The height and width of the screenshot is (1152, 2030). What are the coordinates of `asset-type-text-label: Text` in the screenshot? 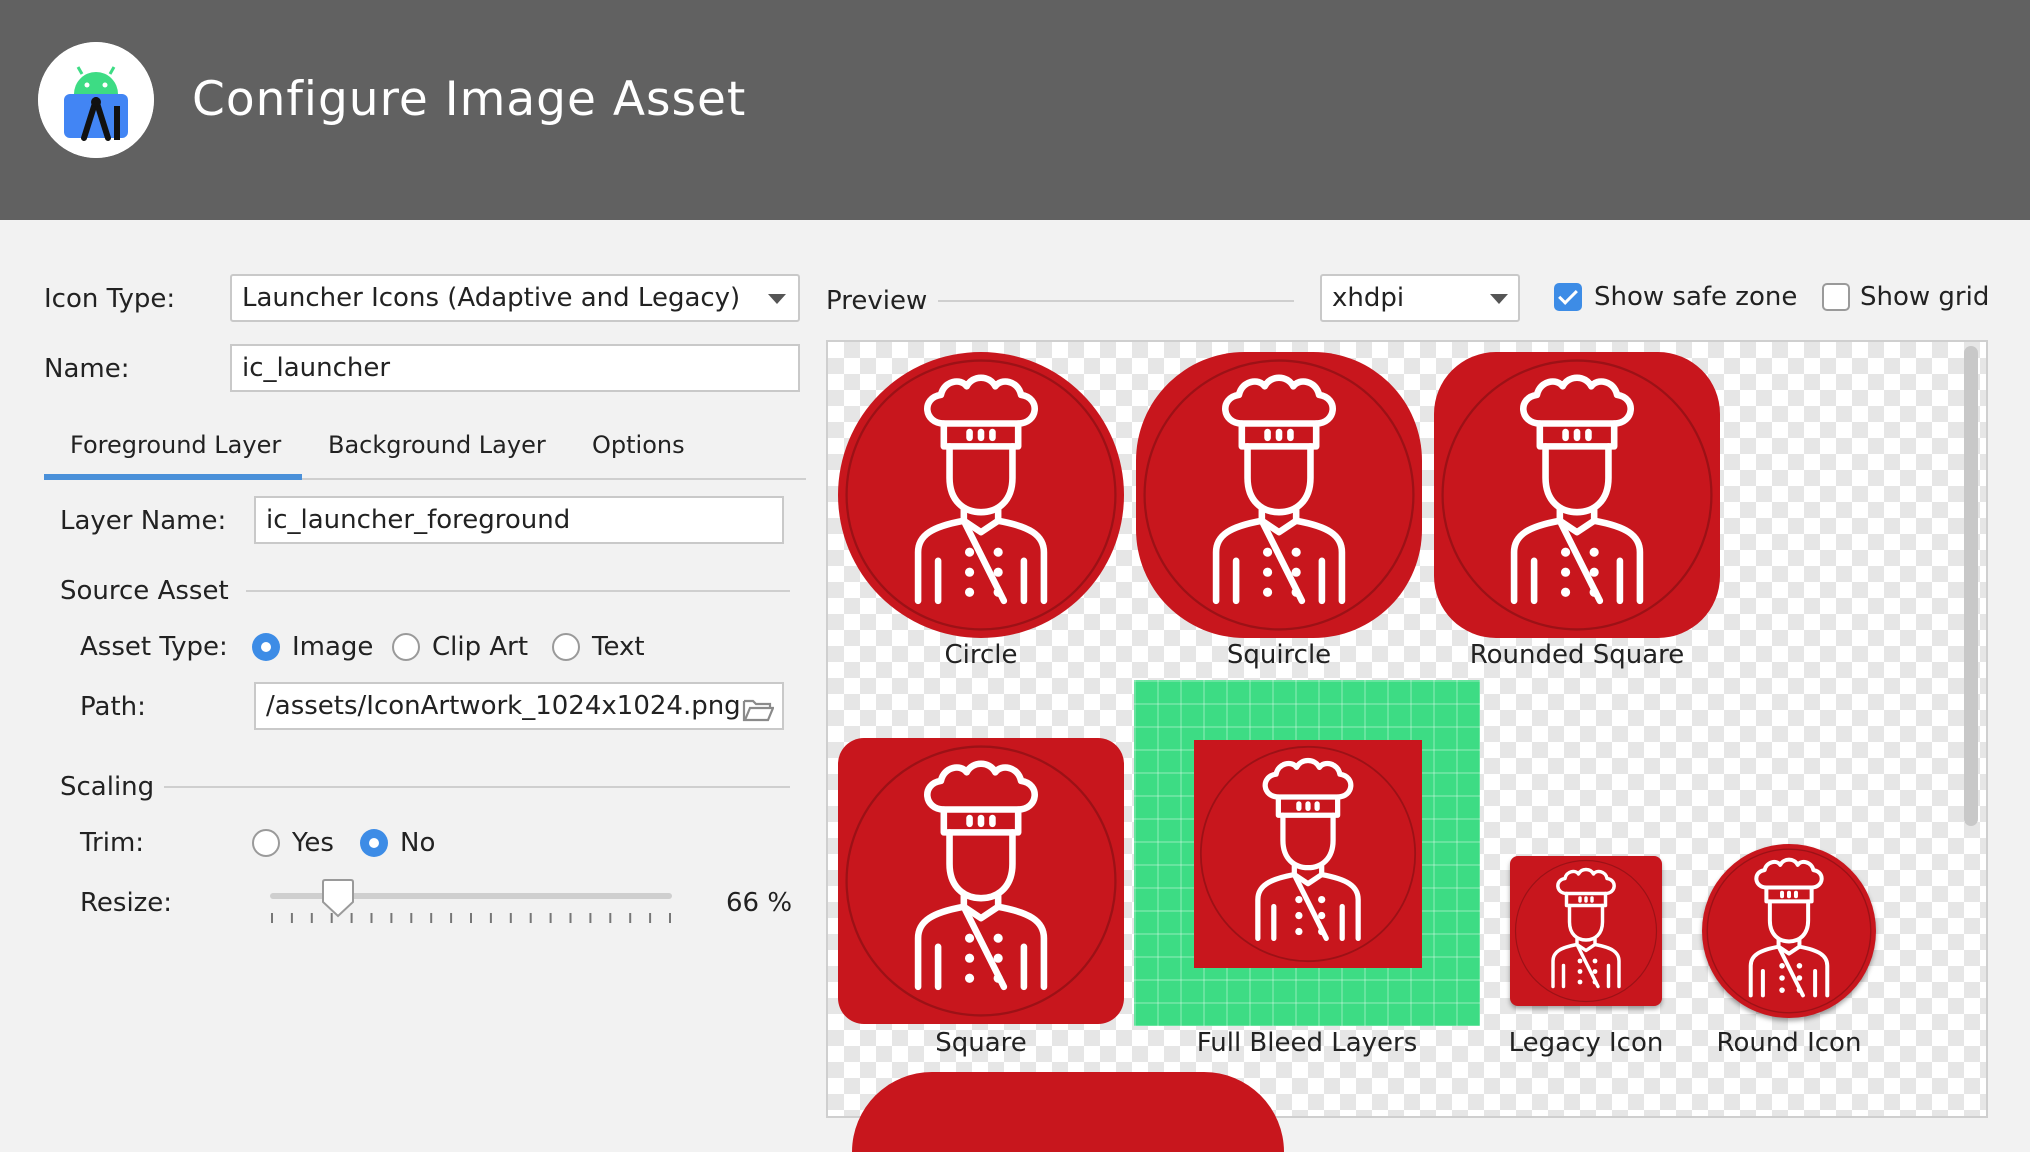 It's located at (618, 647).